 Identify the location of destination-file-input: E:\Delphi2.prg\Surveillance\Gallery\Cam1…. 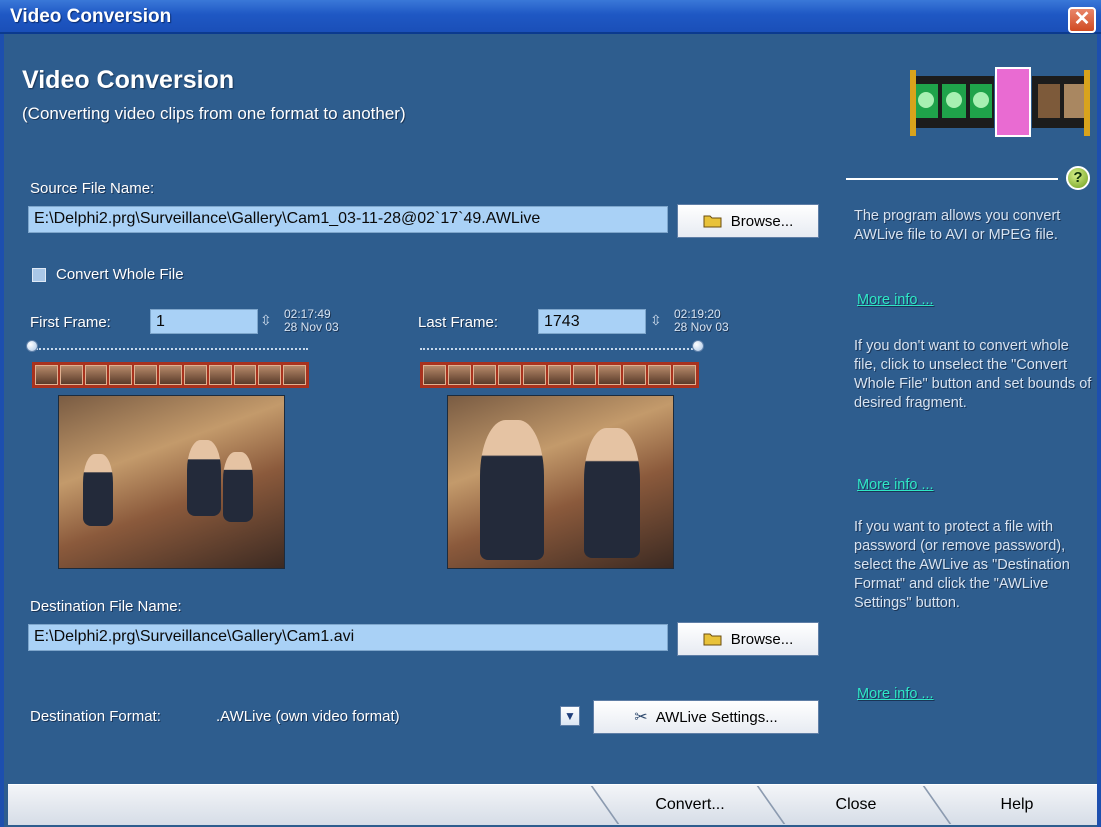
(348, 637).